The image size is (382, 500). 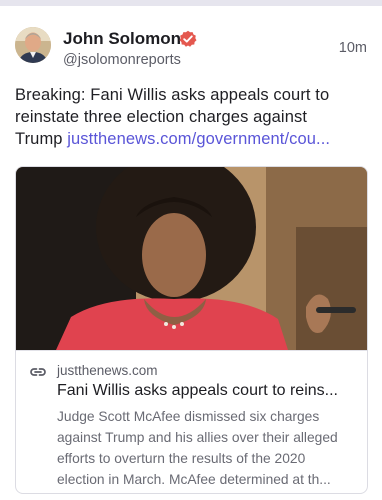 I want to click on avatar-photo, so click(x=33, y=45).